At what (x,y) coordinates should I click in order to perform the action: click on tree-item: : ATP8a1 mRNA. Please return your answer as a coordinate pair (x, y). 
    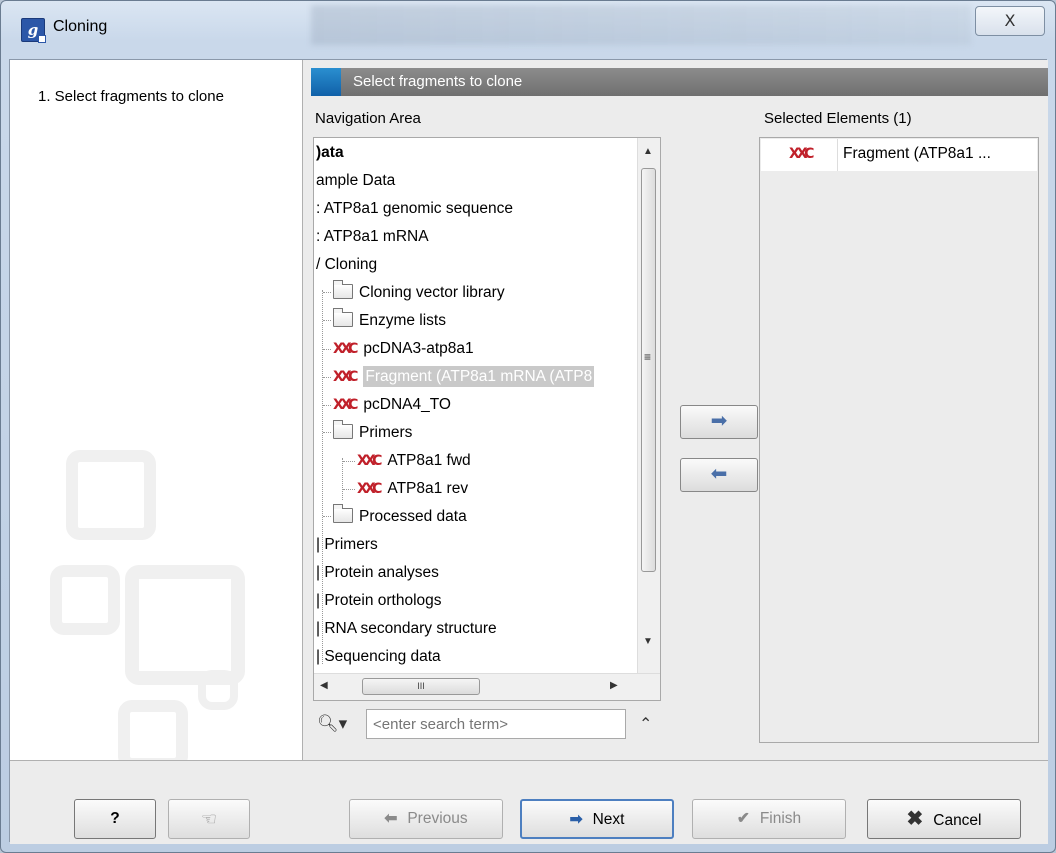
    Looking at the image, I should click on (372, 237).